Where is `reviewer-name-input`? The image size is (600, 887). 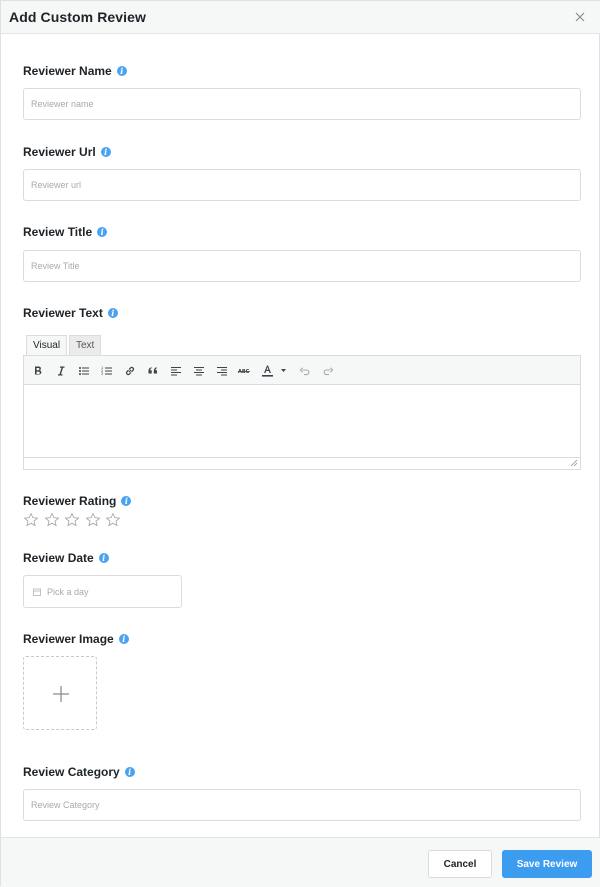
reviewer-name-input is located at coordinates (302, 104).